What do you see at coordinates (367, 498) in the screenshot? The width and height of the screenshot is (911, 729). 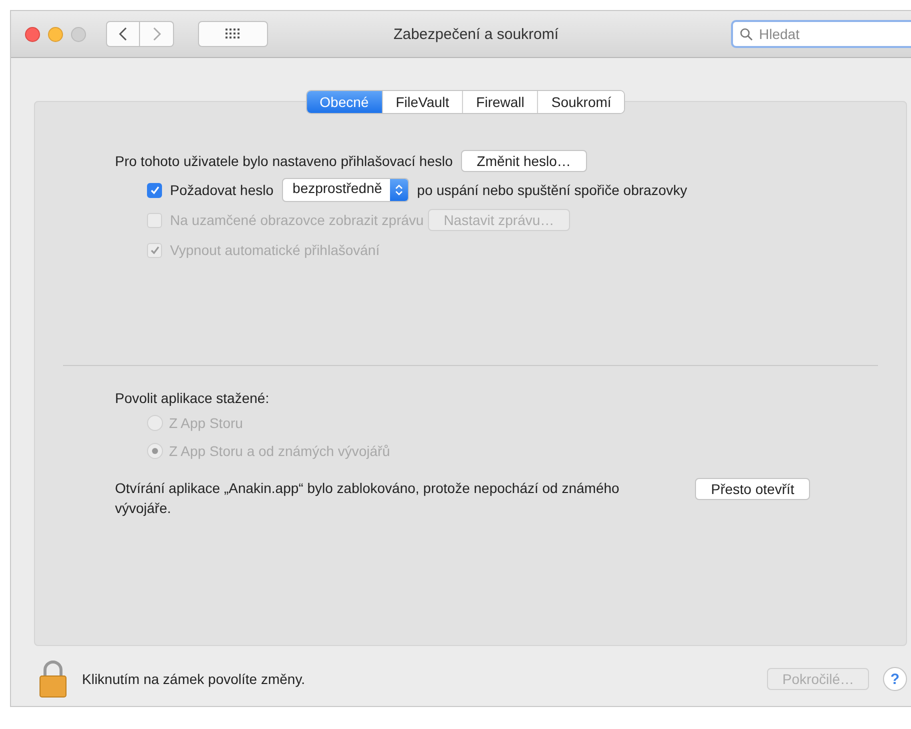 I see `blocked-app-message: Otvírání aplikace „Anakin.app“ bylo zablokováno, protože nepochází od známého vývojáře.` at bounding box center [367, 498].